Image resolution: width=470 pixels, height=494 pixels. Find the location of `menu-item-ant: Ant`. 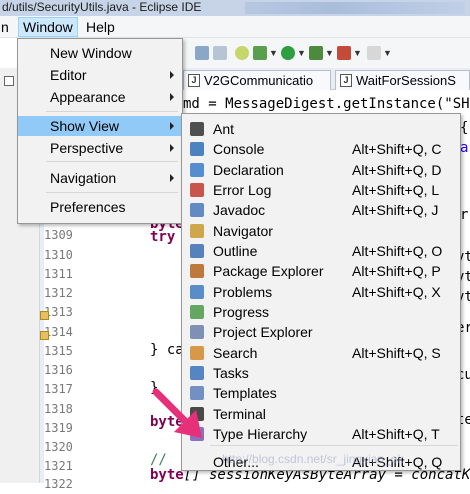

menu-item-ant: Ant is located at coordinates (321, 129).